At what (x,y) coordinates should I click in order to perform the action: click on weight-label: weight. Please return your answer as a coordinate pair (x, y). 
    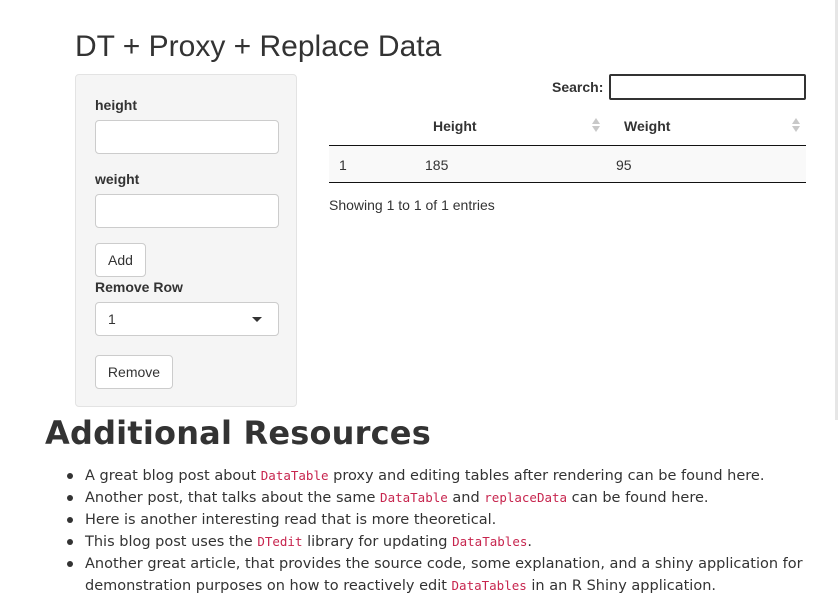
    Looking at the image, I should click on (117, 179).